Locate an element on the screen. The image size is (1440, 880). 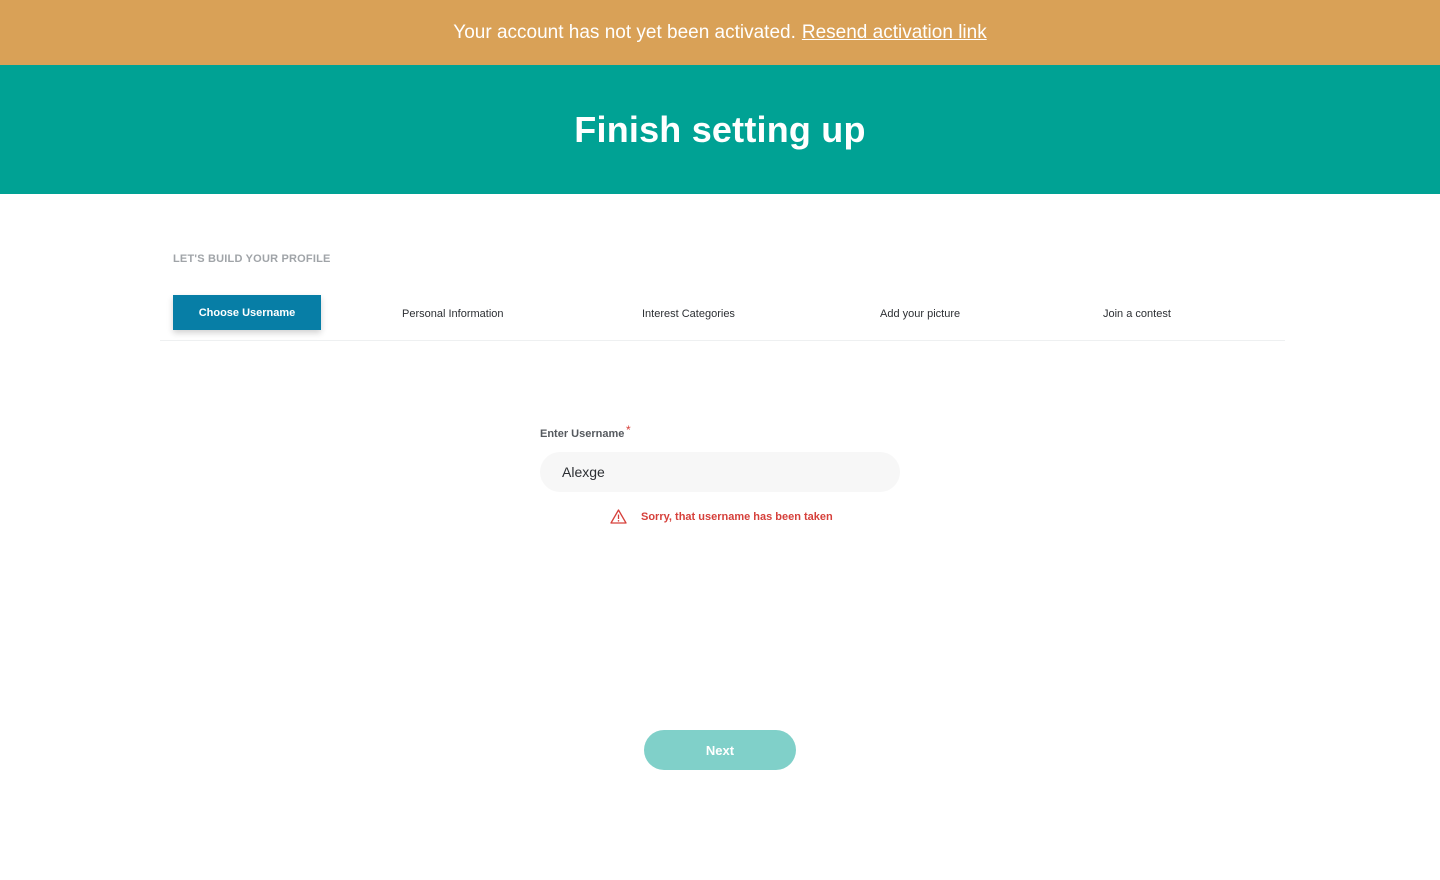
error-message: Sorry, that username has been taken is located at coordinates (737, 516).